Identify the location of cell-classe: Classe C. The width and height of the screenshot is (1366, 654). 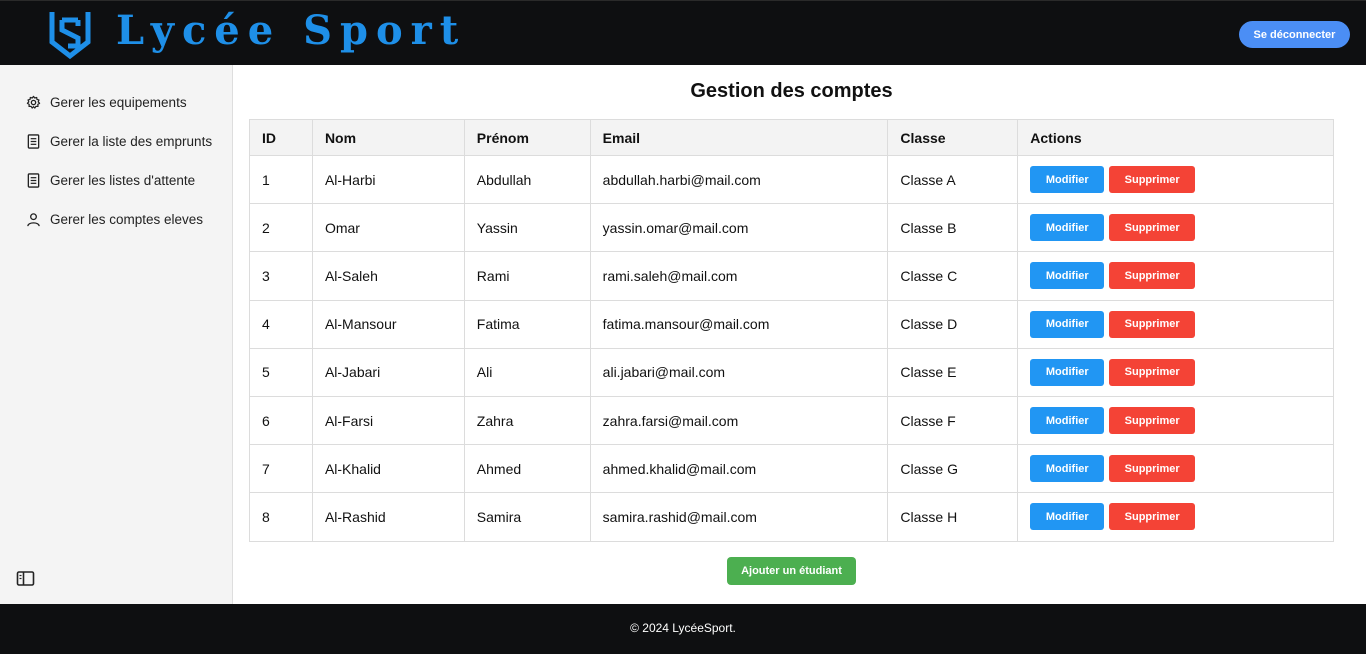
(953, 276).